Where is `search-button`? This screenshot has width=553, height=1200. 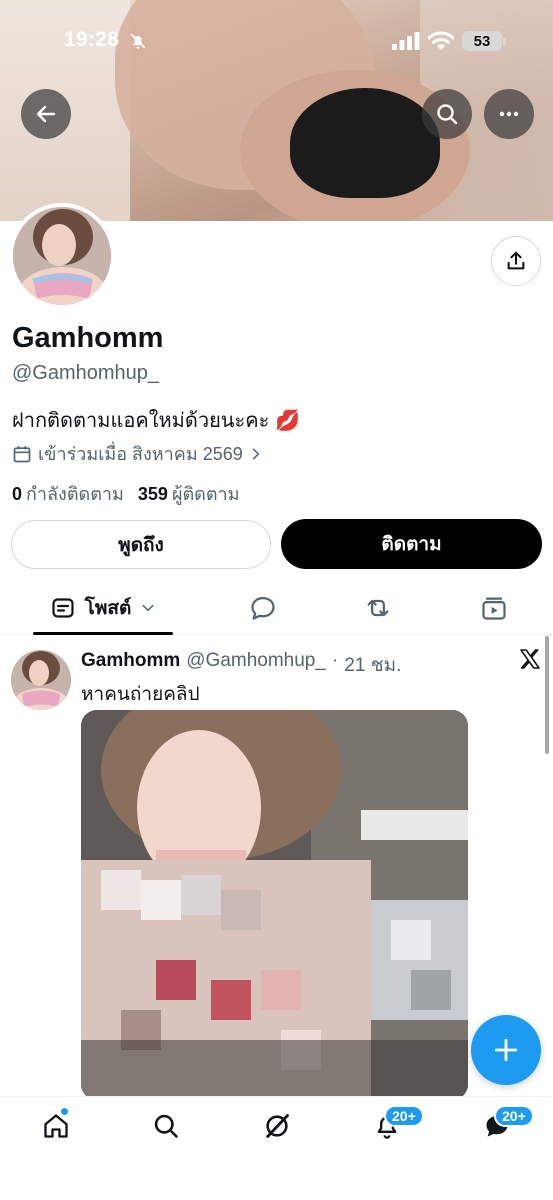 search-button is located at coordinates (447, 114).